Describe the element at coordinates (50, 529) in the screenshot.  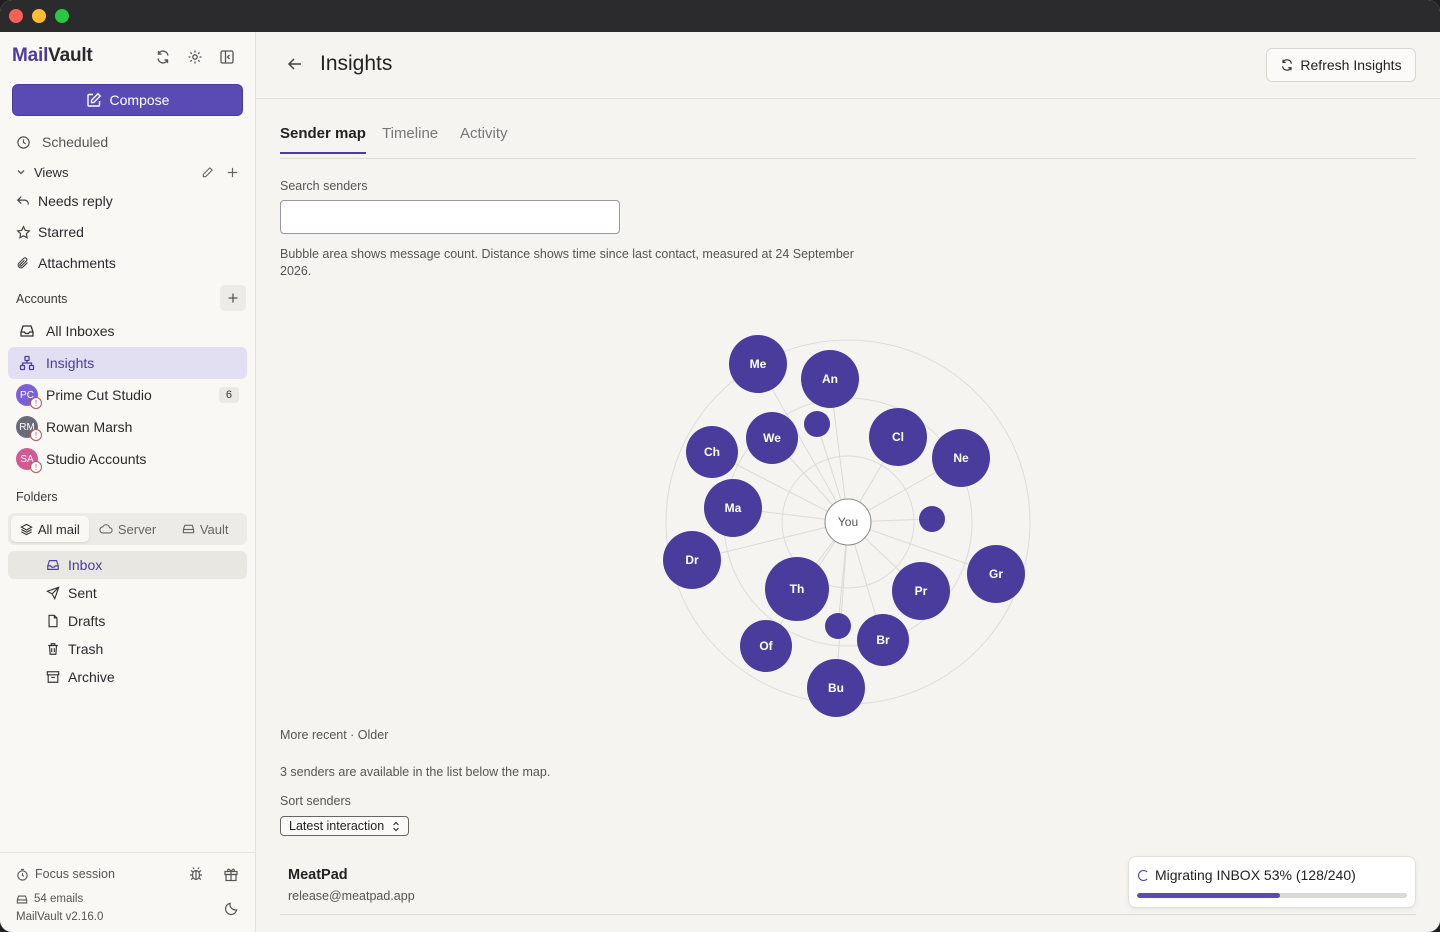
I see `scope-all-mail: All mail` at that location.